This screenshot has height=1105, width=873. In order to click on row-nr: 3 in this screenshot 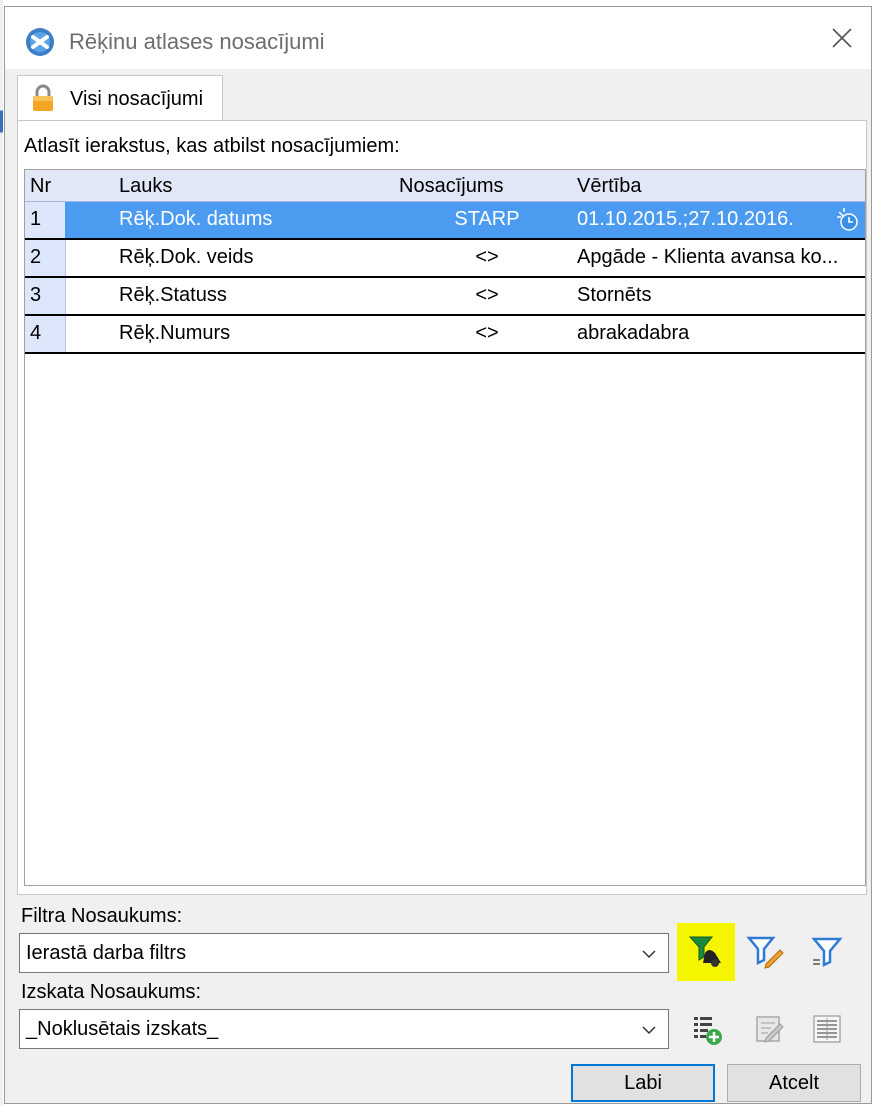, I will do `click(36, 295)`.